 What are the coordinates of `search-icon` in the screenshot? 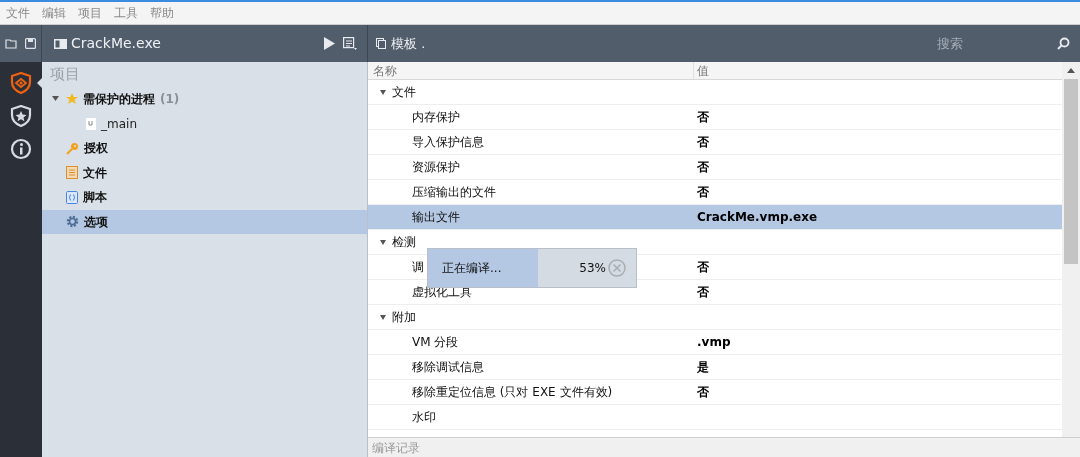 It's located at (1063, 43).